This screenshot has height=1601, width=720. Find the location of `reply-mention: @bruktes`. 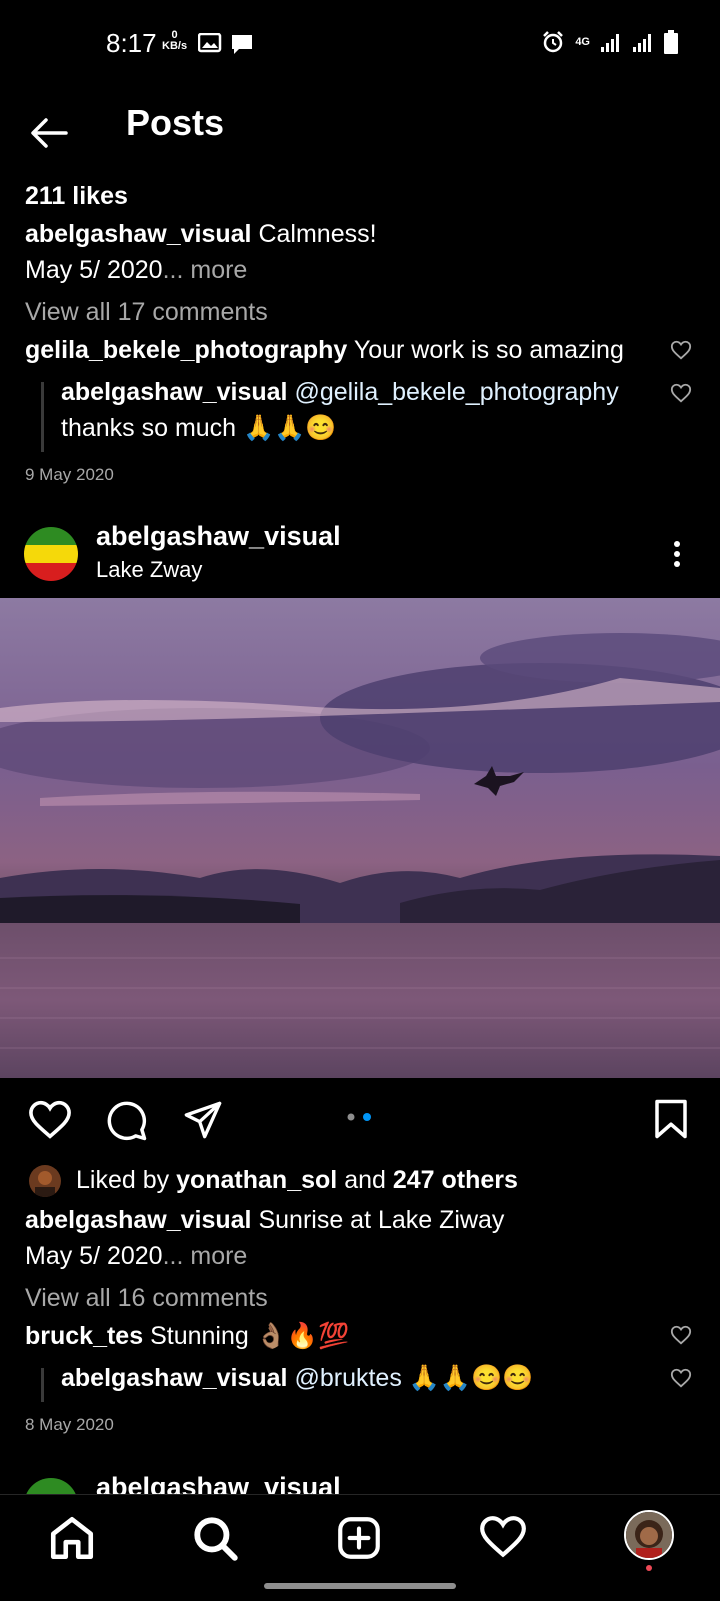

reply-mention: @bruktes is located at coordinates (347, 1378).